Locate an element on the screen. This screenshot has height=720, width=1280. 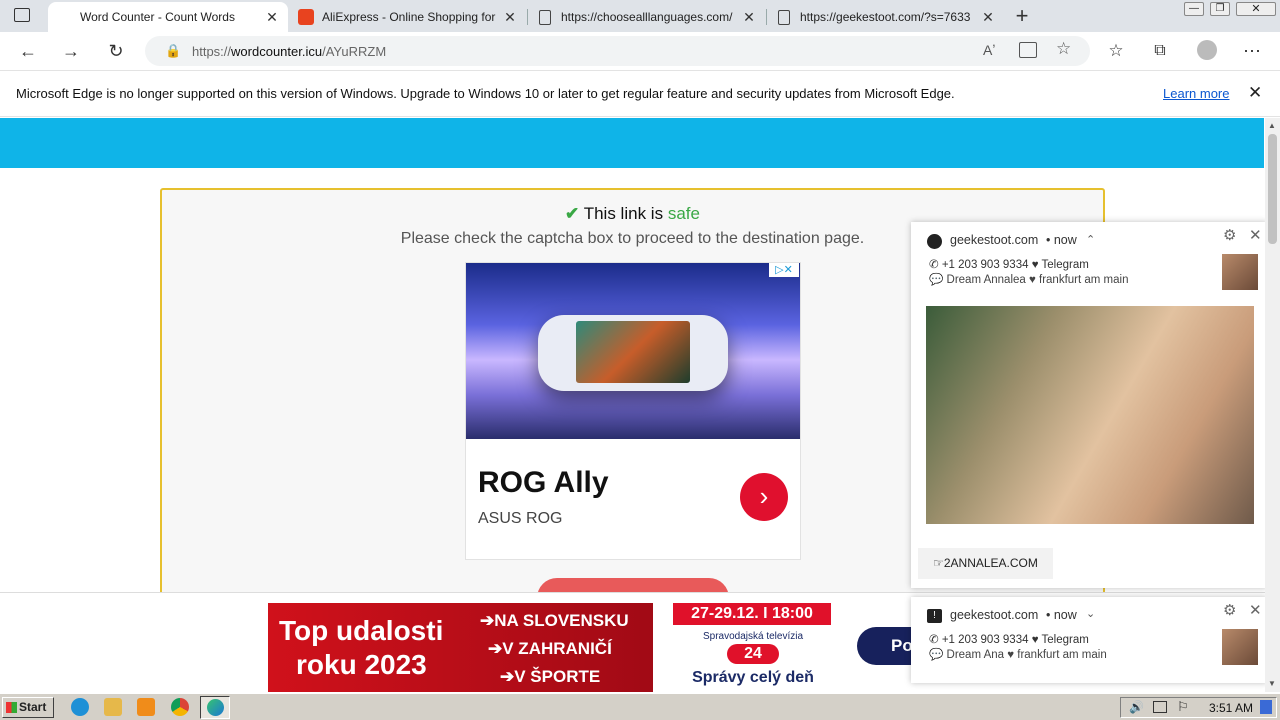
internet-explorer-icon is located at coordinates (80, 707).